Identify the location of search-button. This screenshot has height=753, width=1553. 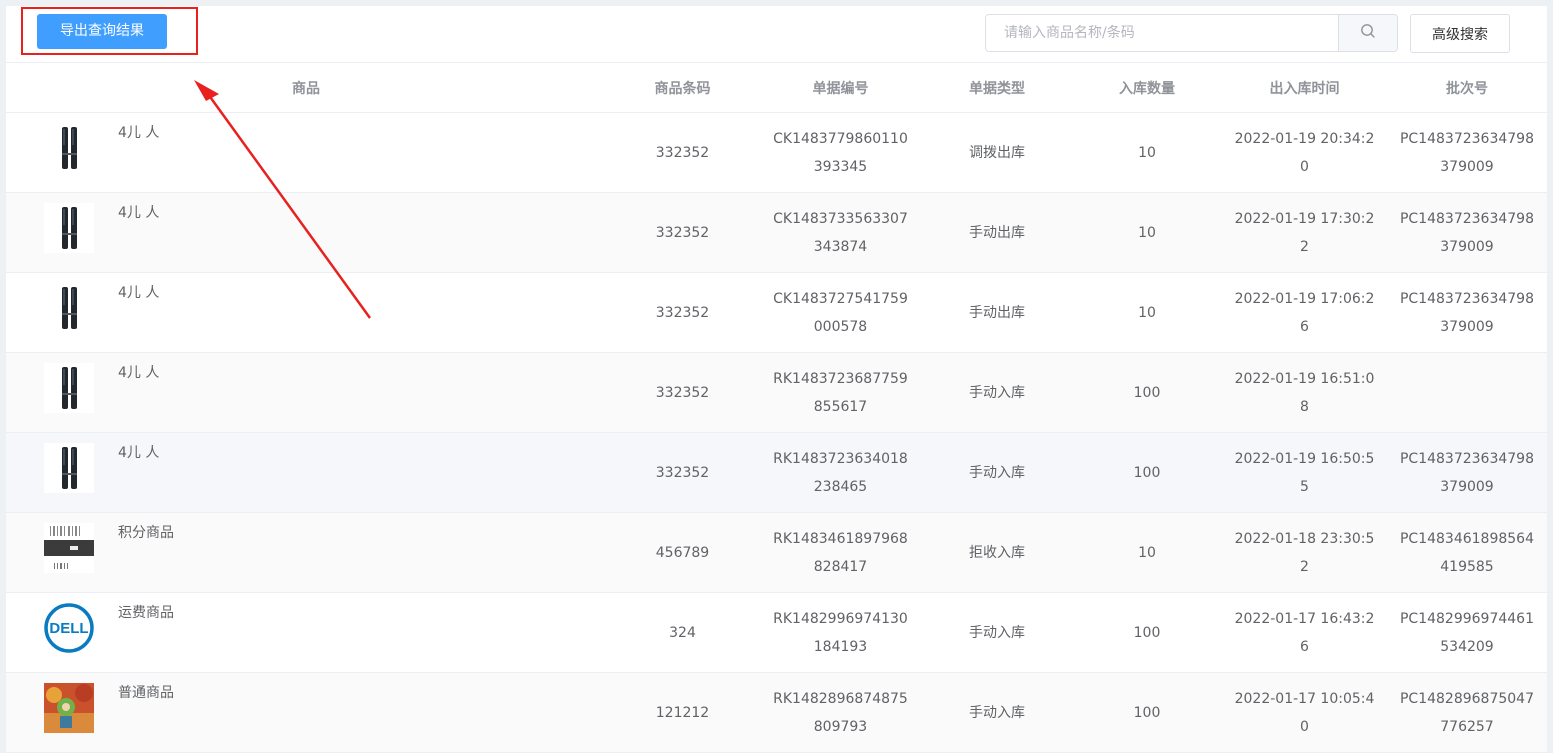
(1367, 33).